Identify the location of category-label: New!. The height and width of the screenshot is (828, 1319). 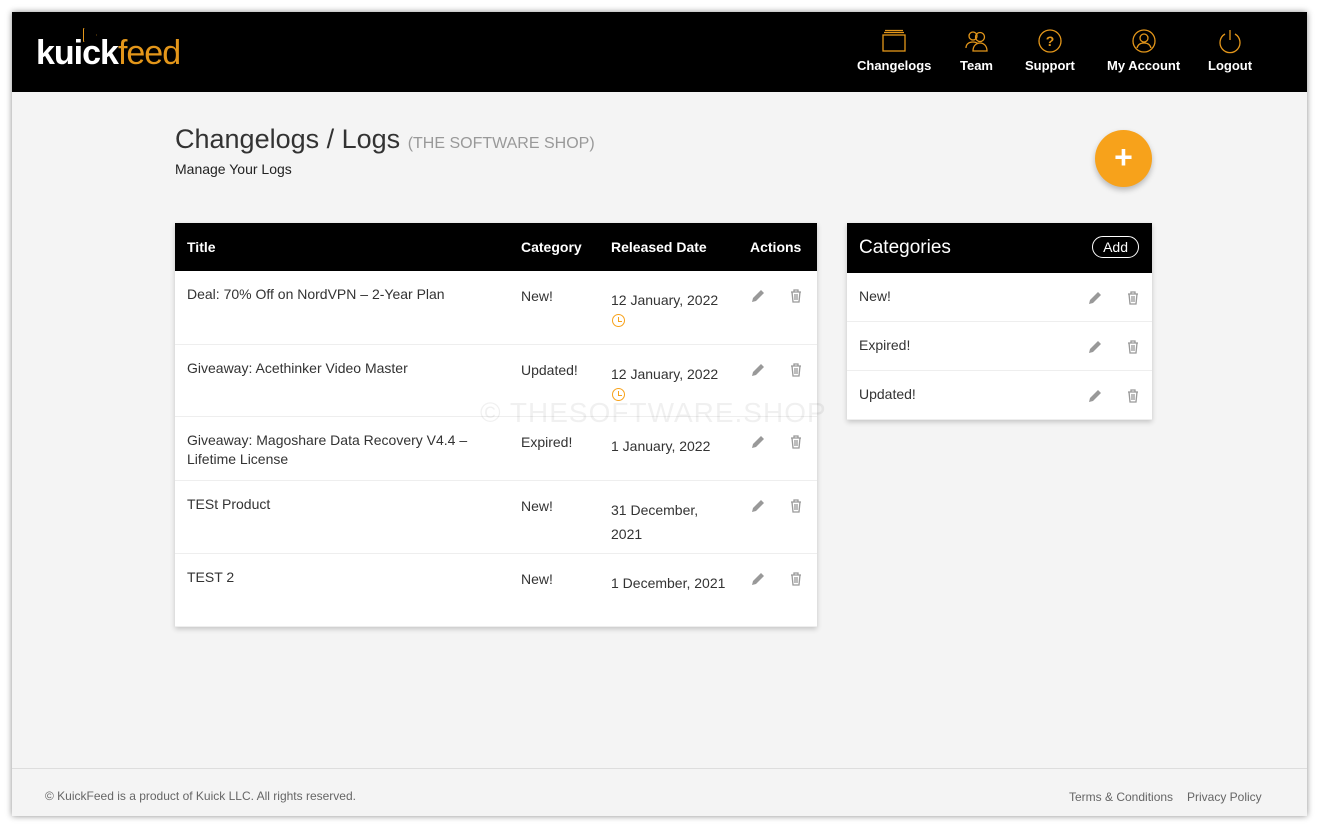
(875, 296).